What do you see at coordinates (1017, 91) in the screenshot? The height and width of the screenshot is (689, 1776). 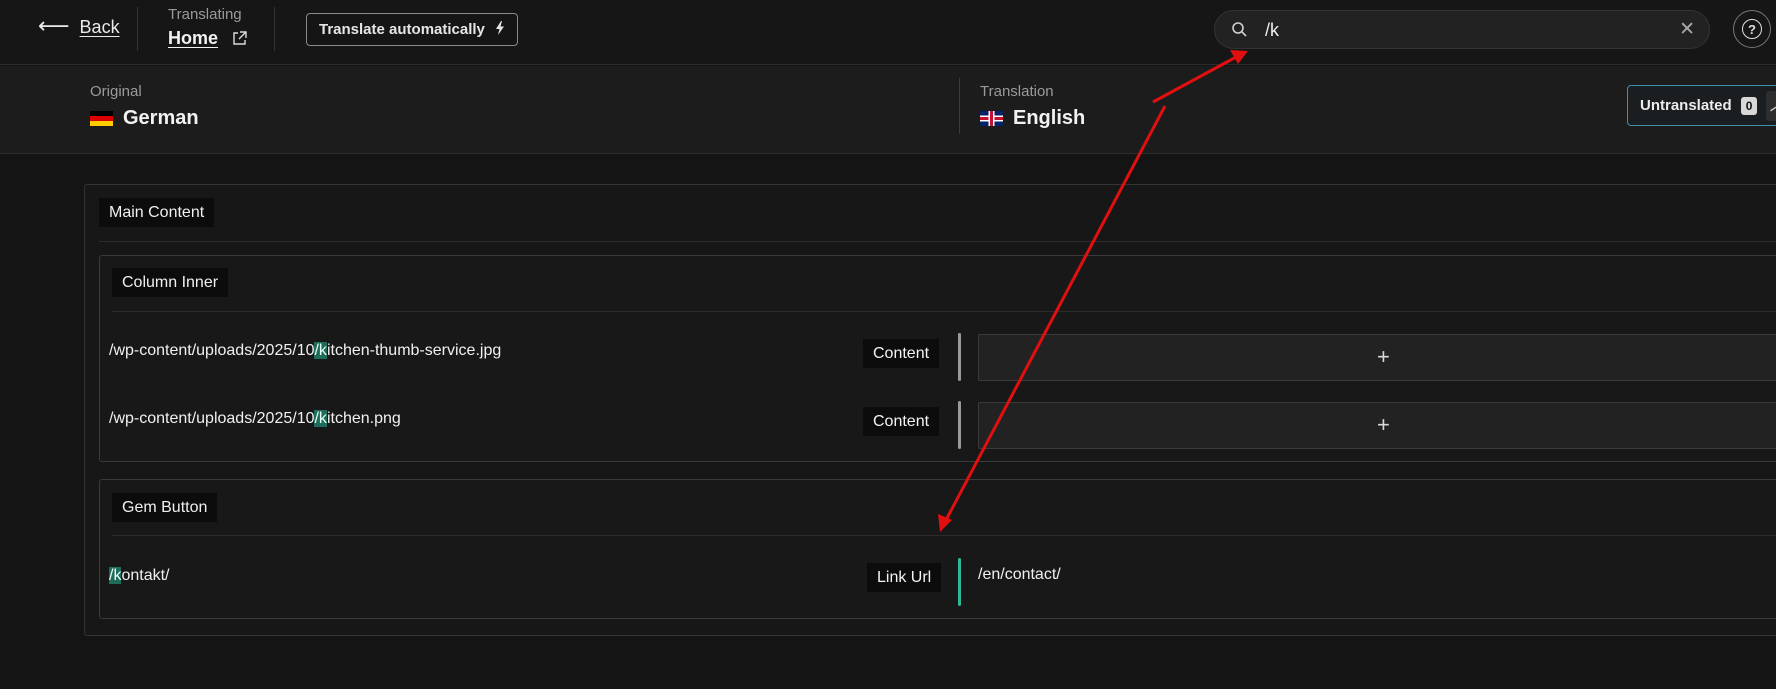 I see `translation-label: Translation` at bounding box center [1017, 91].